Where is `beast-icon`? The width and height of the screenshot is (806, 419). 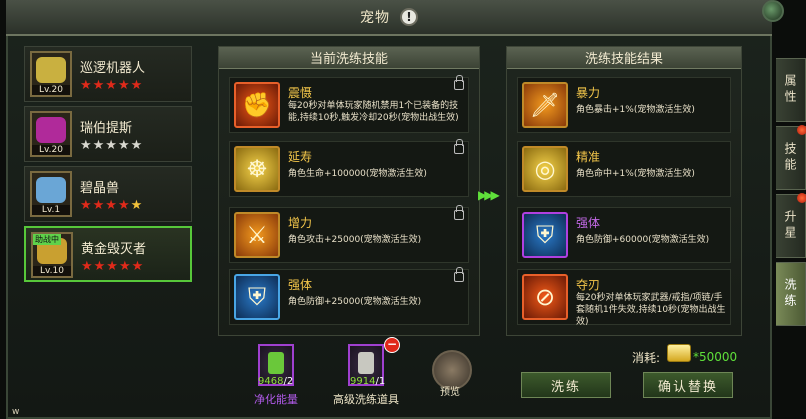 beast-icon is located at coordinates (51, 190).